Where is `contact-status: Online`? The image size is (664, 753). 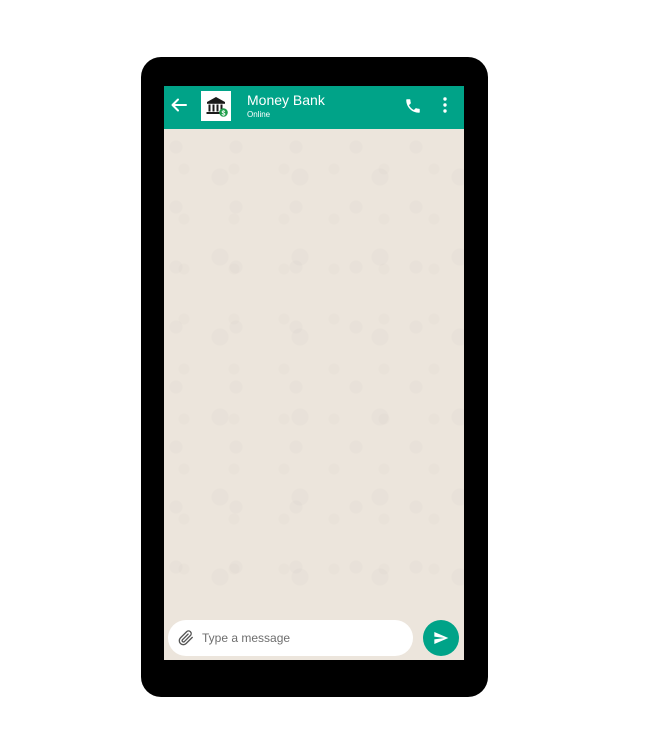 contact-status: Online is located at coordinates (259, 114).